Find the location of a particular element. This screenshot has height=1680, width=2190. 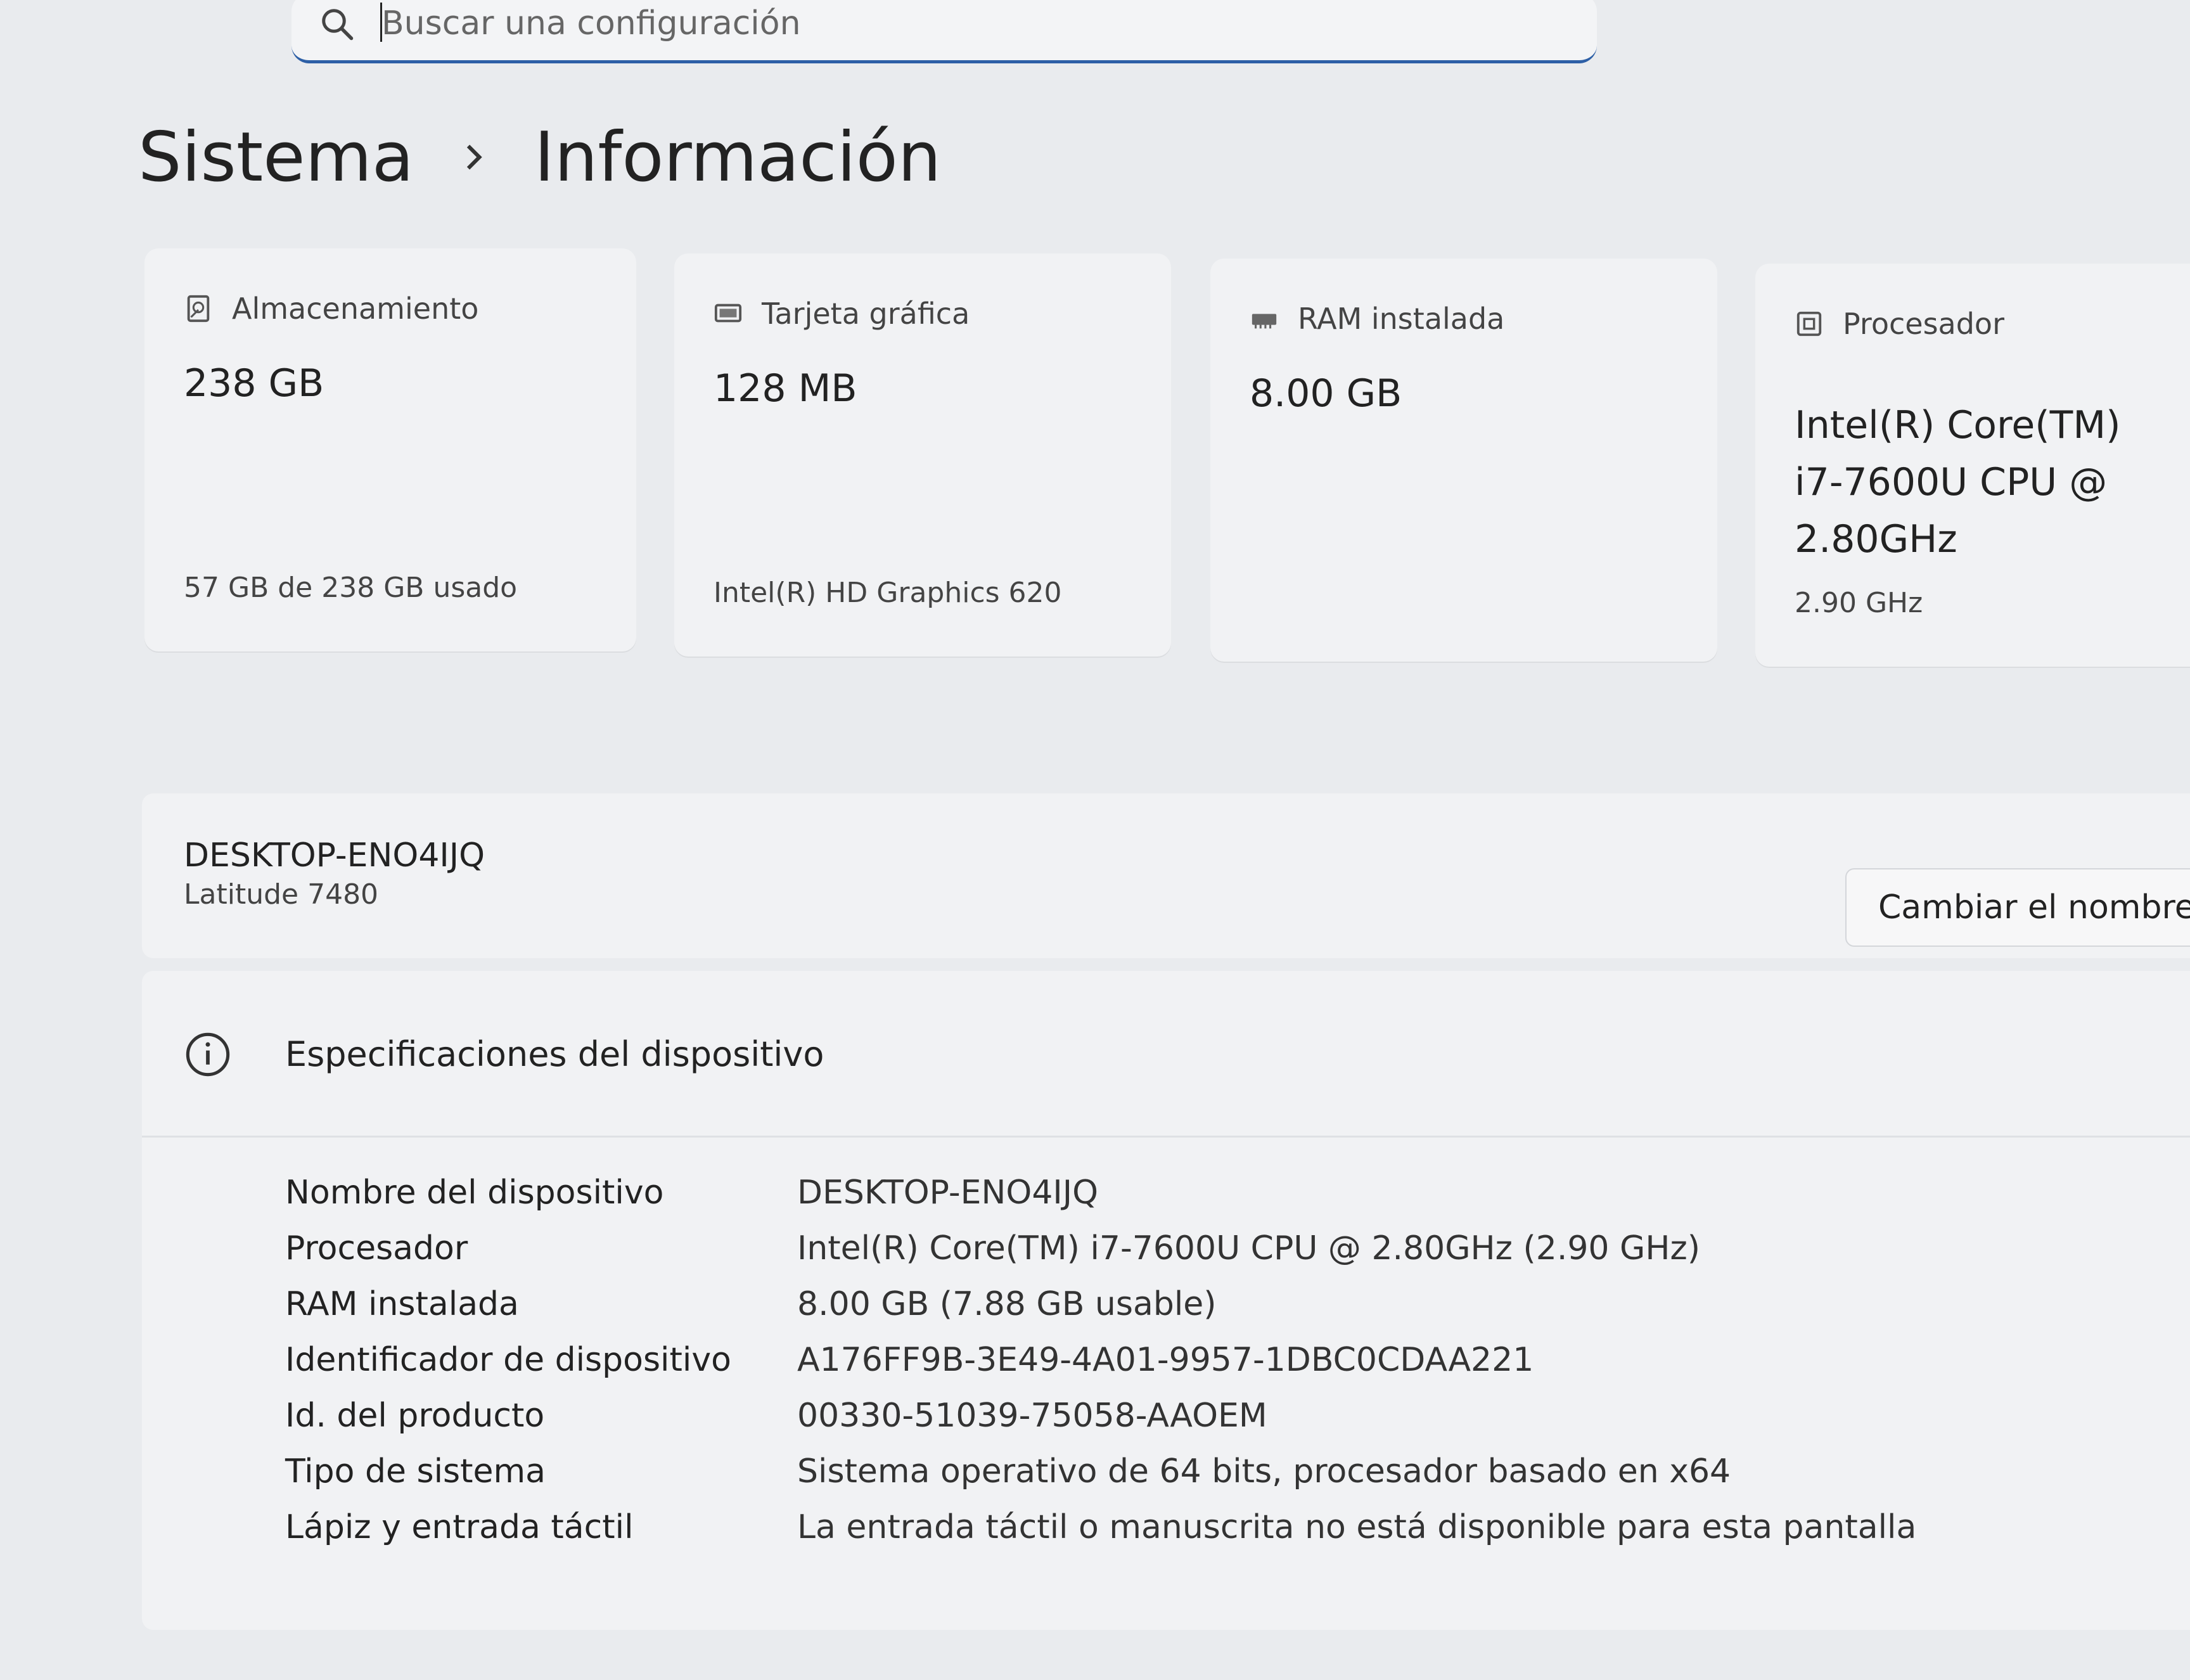

spec-row: RAM instalada 8.00 GB (7.88 GB usable) is located at coordinates (1100, 1313).